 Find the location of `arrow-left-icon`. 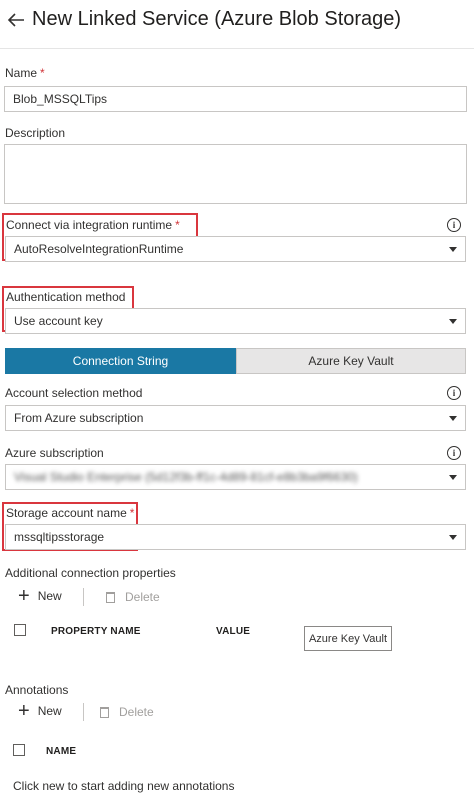

arrow-left-icon is located at coordinates (16, 20).